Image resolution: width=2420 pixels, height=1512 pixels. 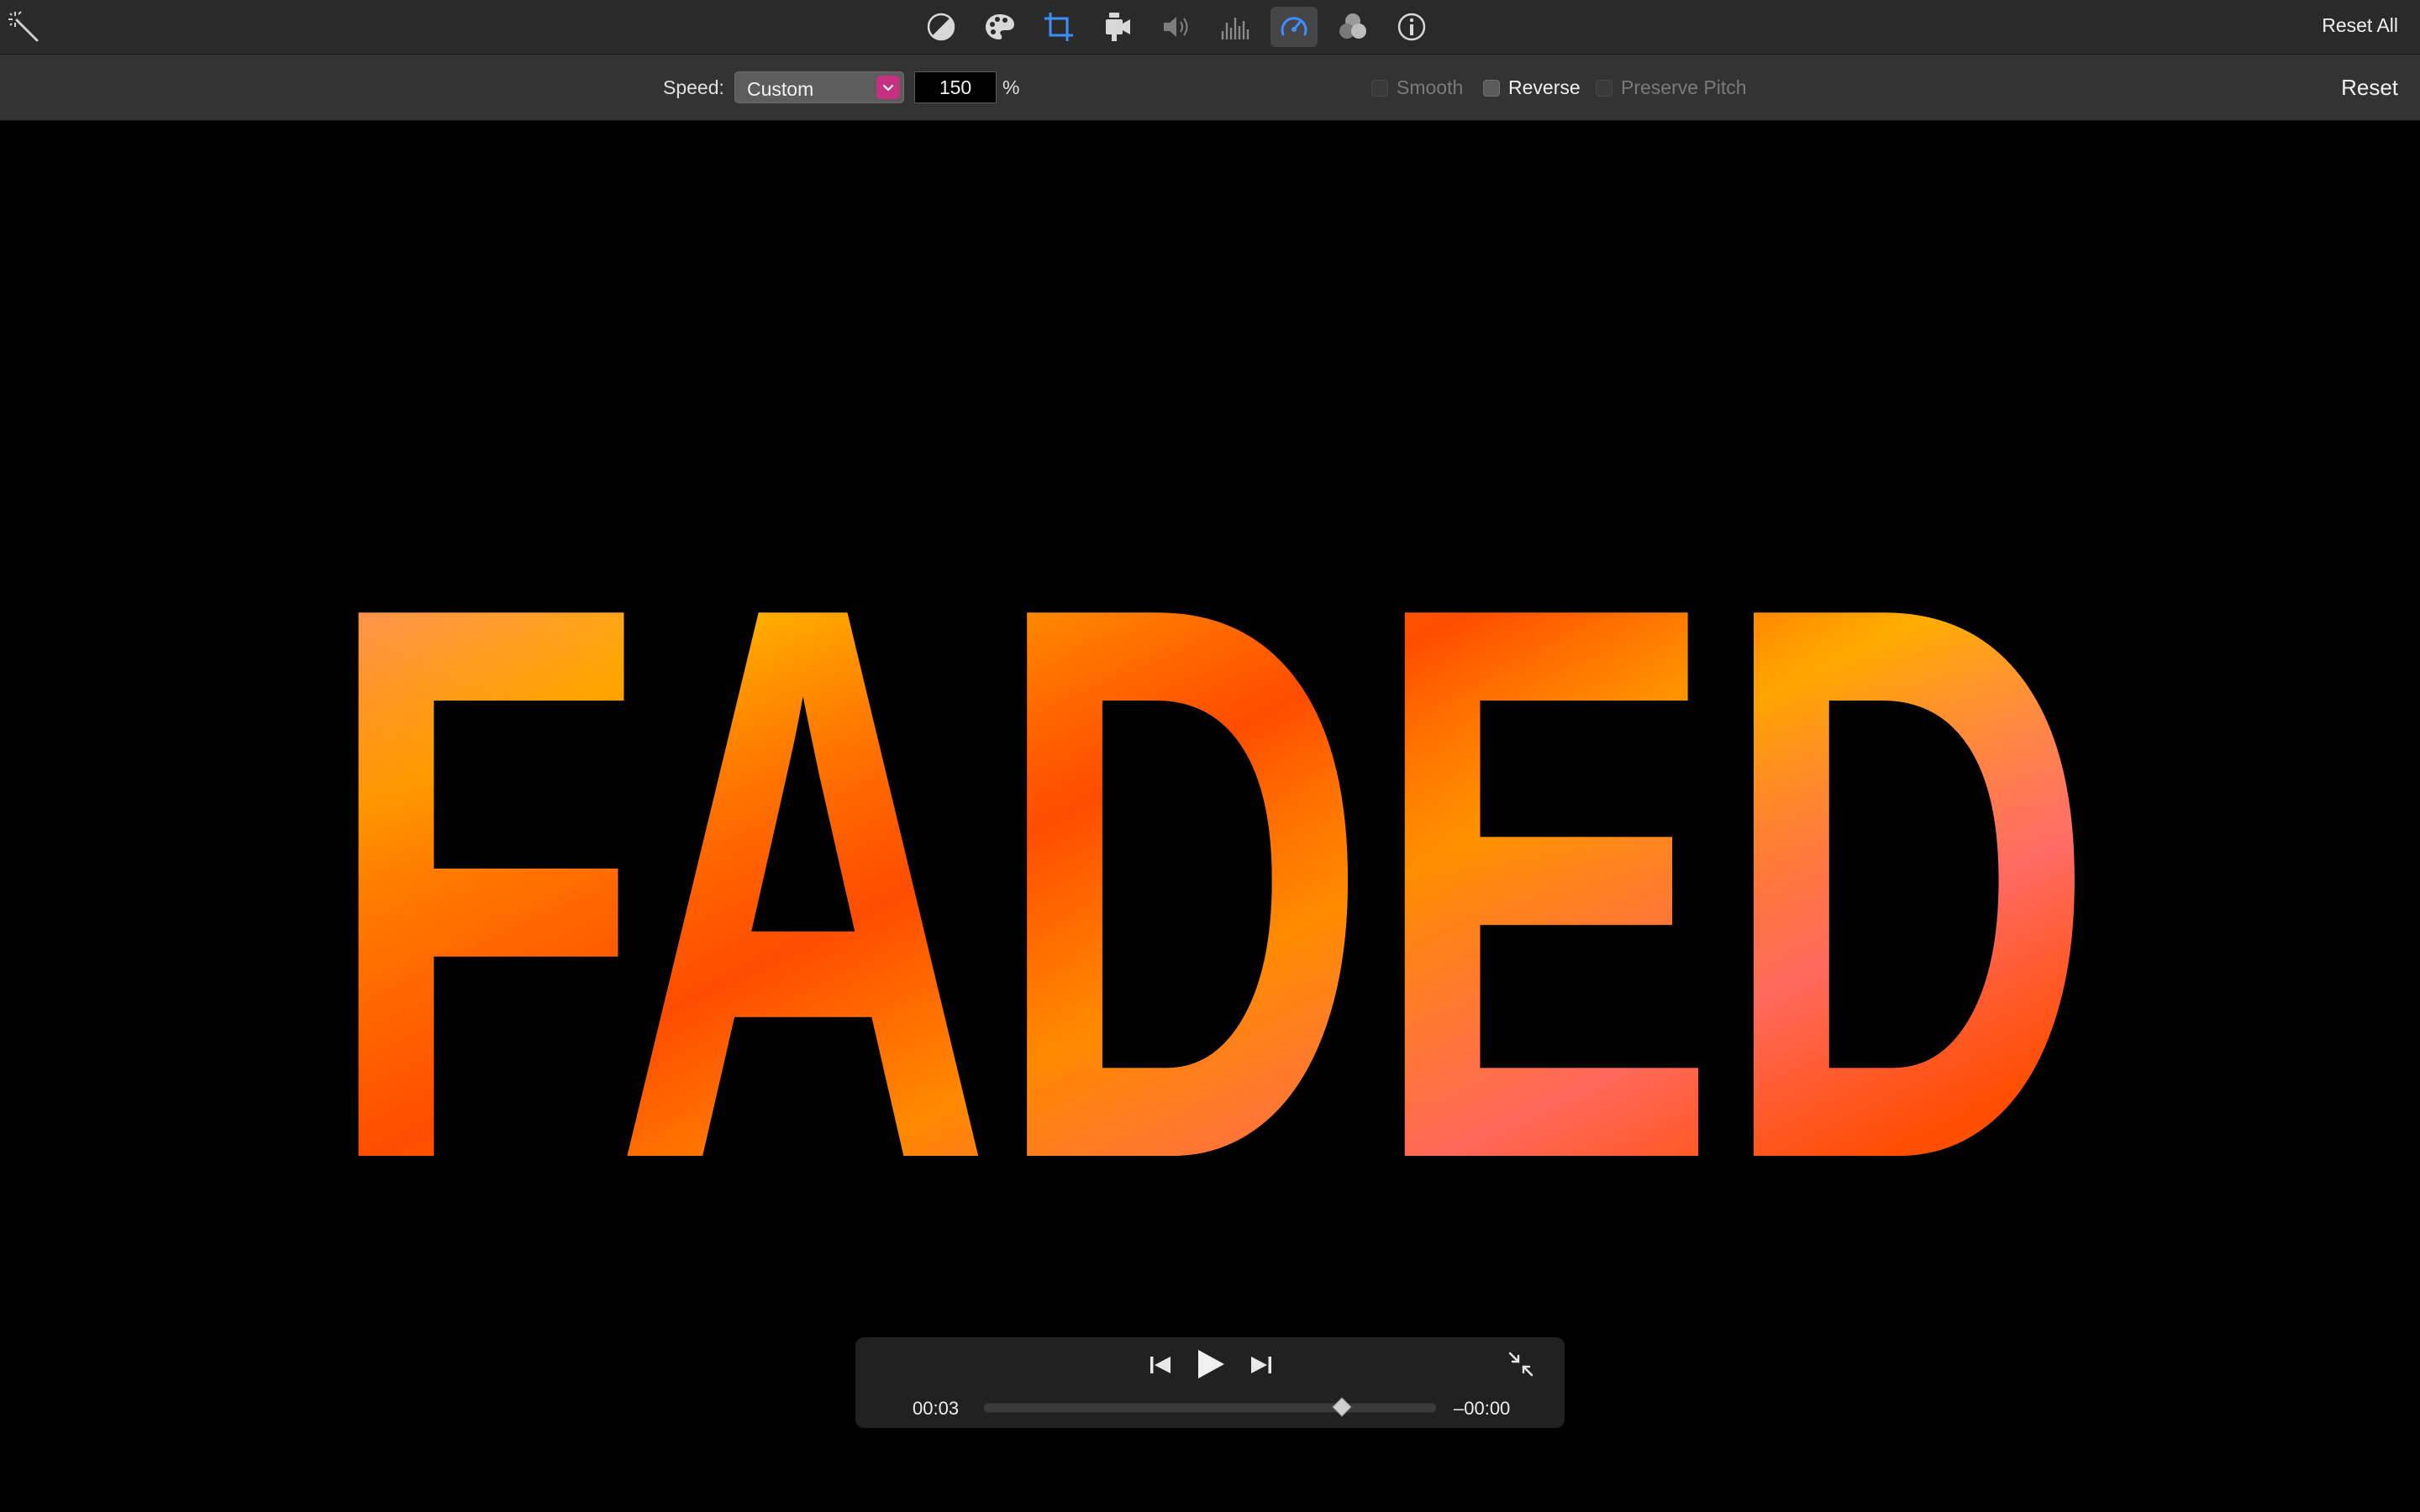 I want to click on reverse-label: Reverse, so click(x=1544, y=87).